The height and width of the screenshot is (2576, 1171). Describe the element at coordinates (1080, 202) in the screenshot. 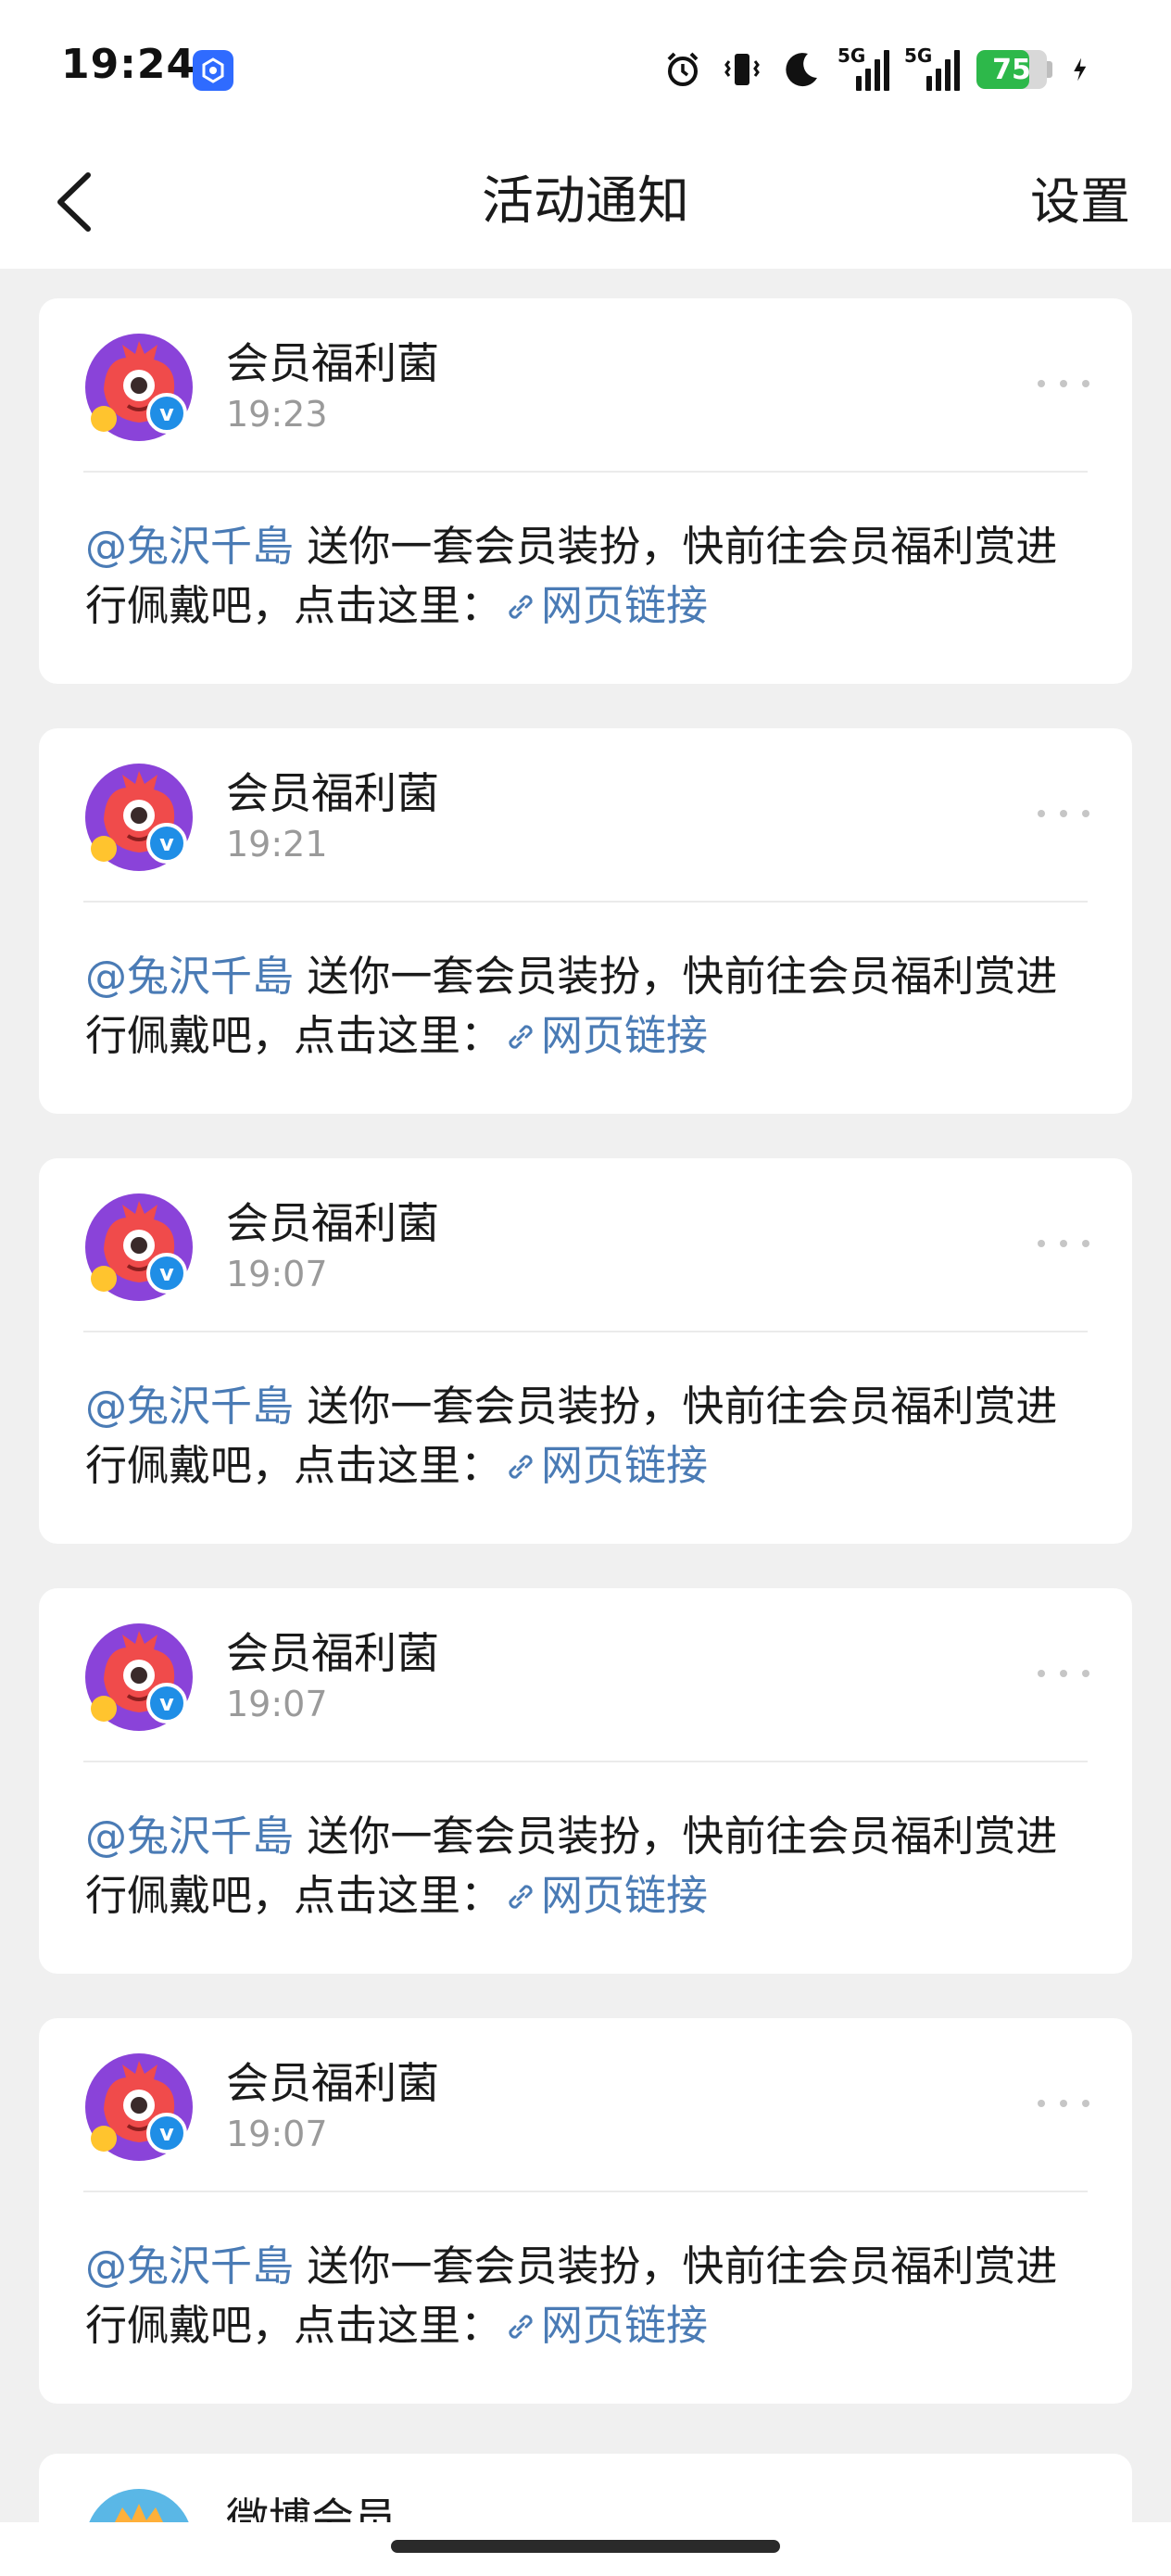

I see `settings-button: 设置` at that location.